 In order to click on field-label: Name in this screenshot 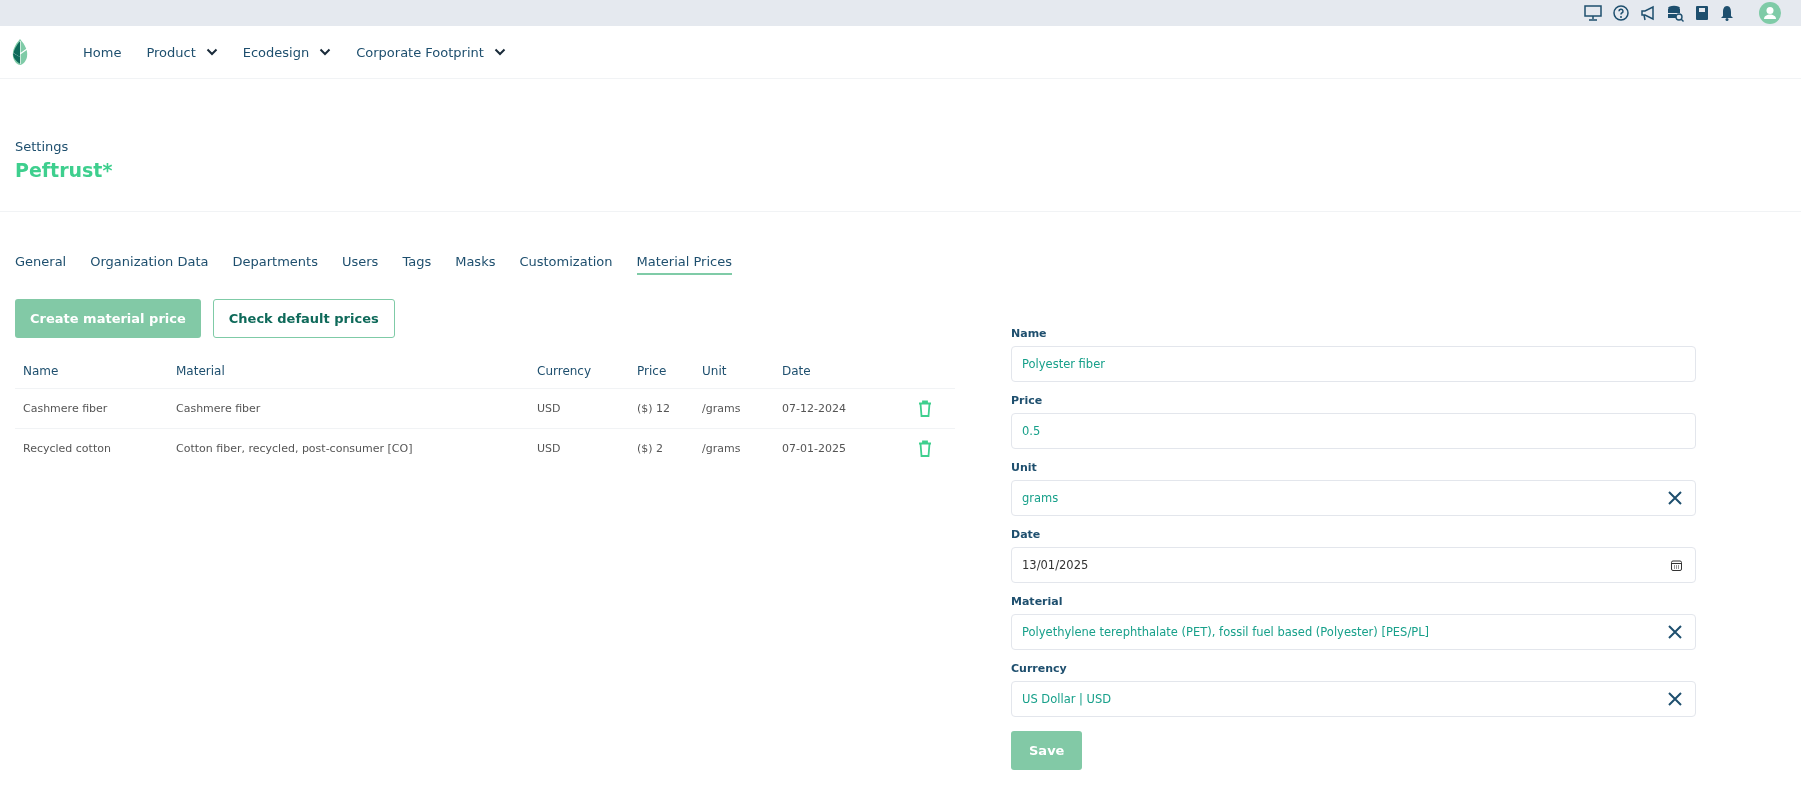, I will do `click(1029, 333)`.